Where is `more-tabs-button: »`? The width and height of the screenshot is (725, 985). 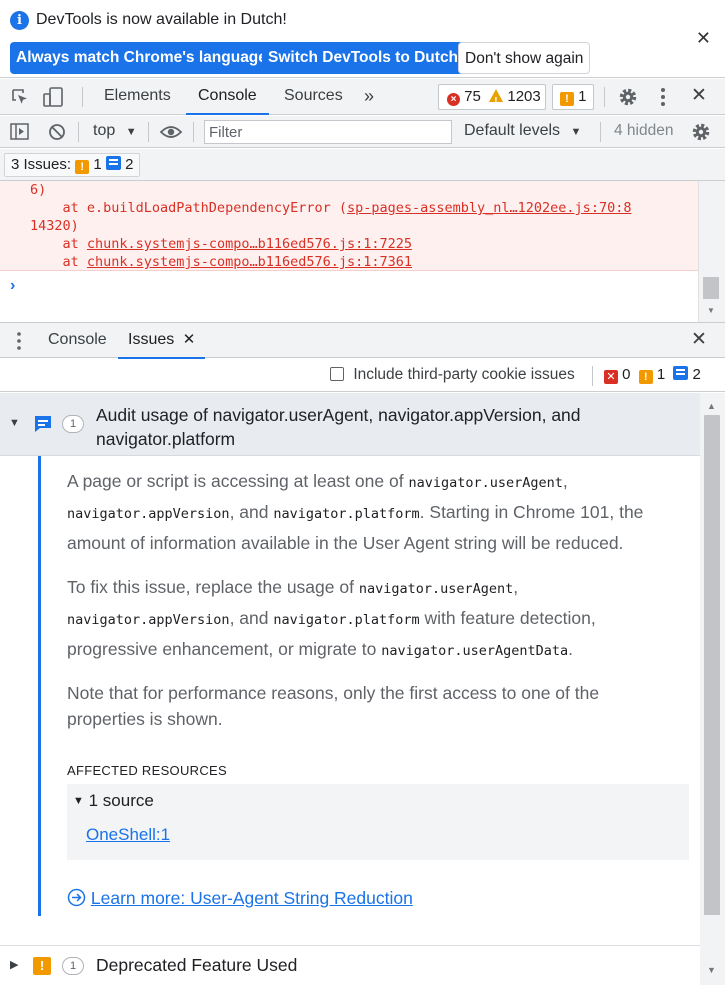
more-tabs-button: » is located at coordinates (369, 97).